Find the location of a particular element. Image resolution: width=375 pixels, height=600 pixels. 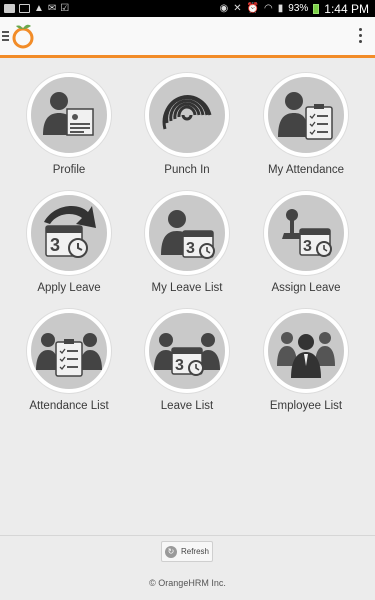

tile-punch-in: Punch In is located at coordinates (187, 124).